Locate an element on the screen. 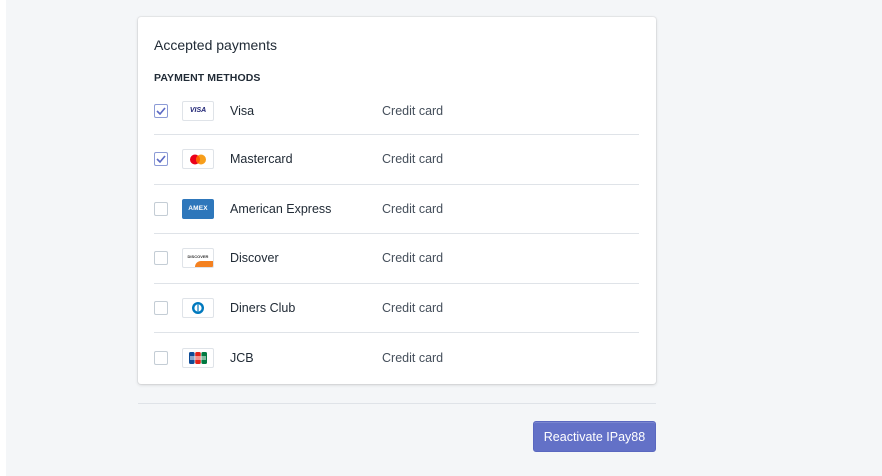 Image resolution: width=882 pixels, height=476 pixels. card-title: Accepted payments is located at coordinates (215, 45).